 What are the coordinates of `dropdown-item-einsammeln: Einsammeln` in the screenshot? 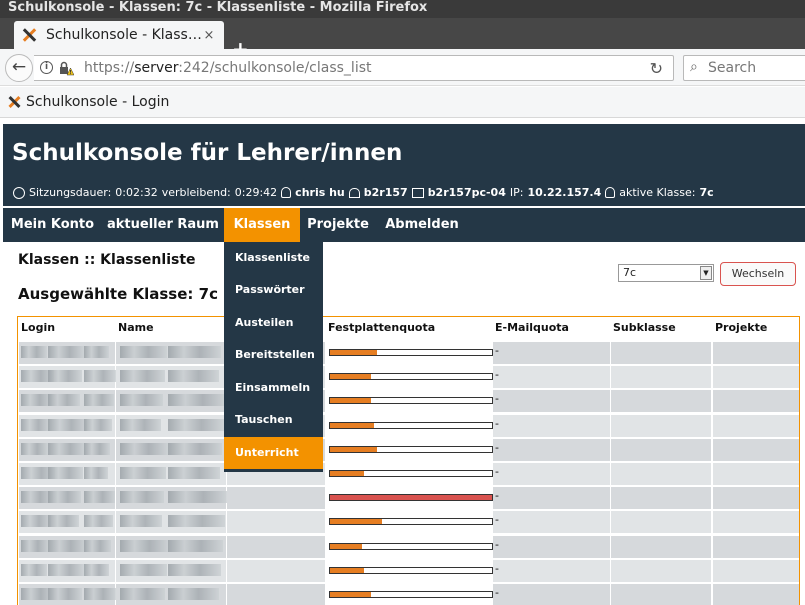 It's located at (273, 388).